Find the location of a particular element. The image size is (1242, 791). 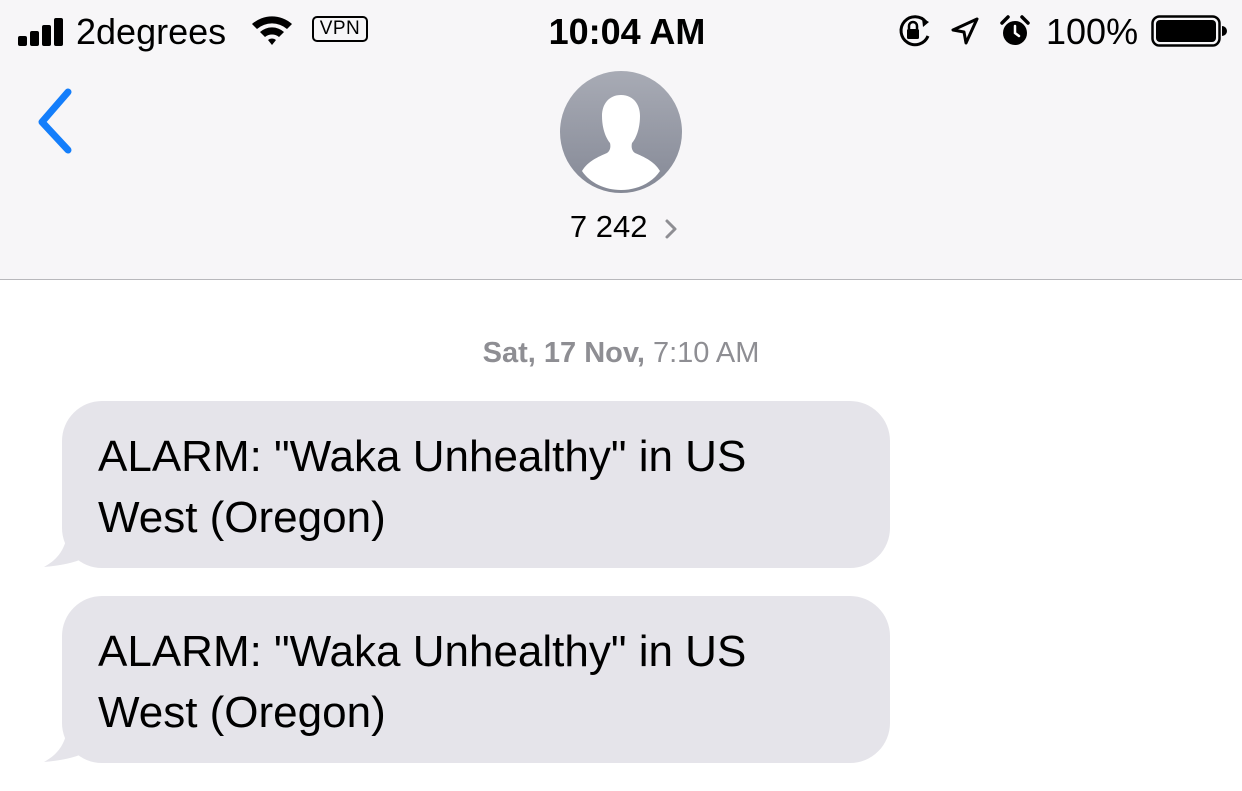

message-timestamp: Sat, 17 Nov, 7:10 AM is located at coordinates (621, 353).